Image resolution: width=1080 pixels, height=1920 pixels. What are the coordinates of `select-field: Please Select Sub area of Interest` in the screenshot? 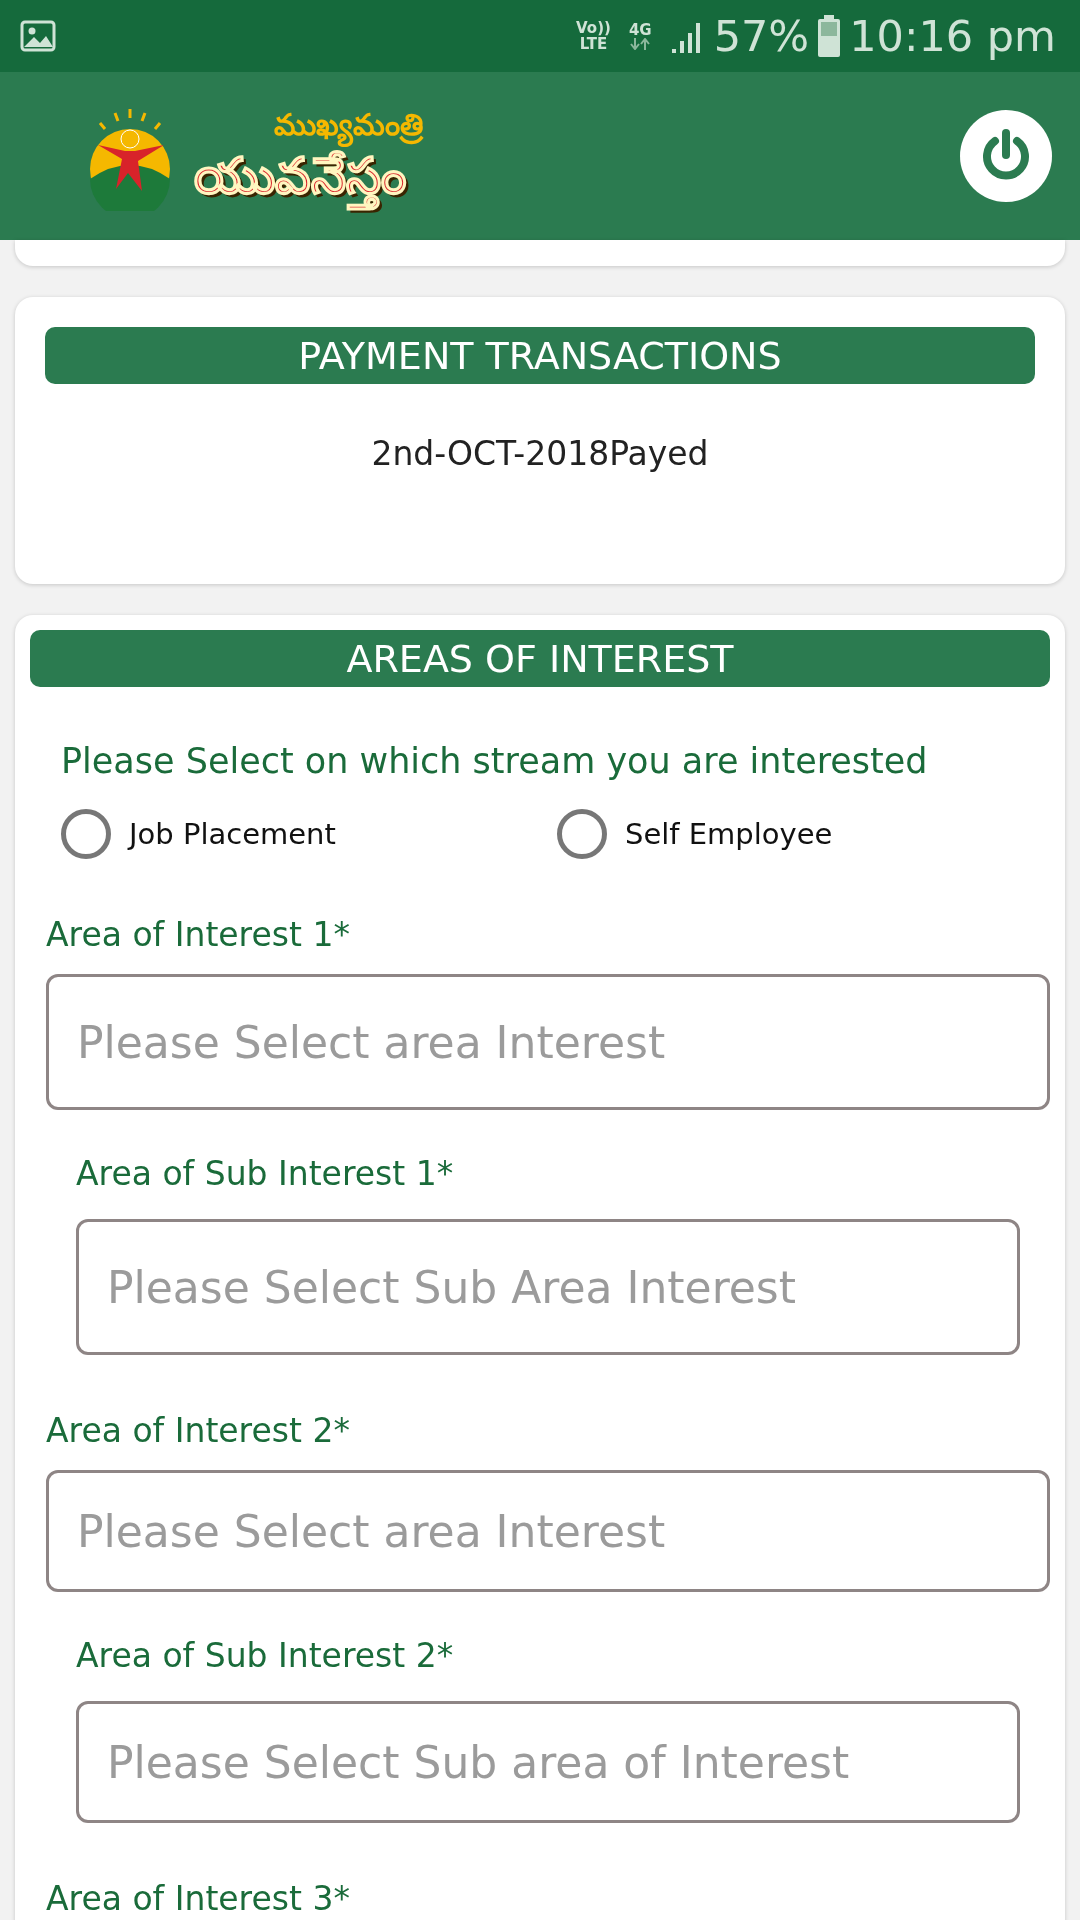 It's located at (548, 1762).